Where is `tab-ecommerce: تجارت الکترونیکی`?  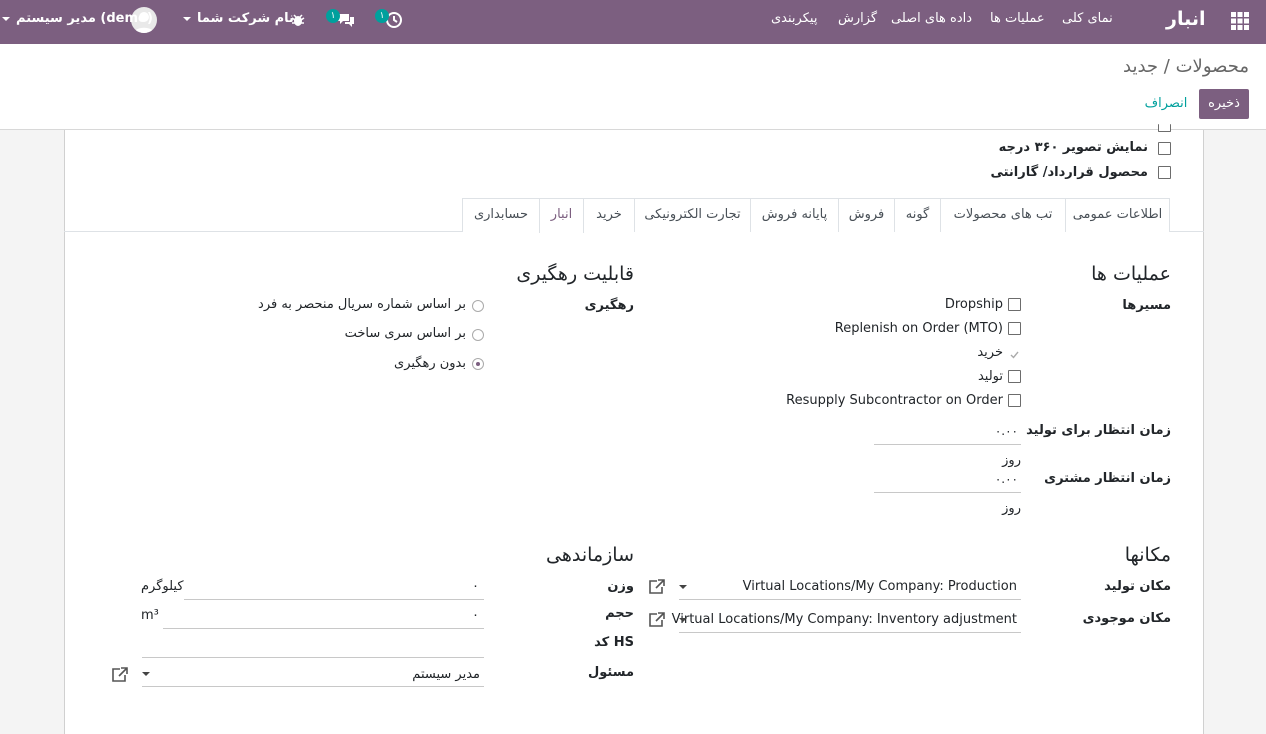
tab-ecommerce: تجارت الکترونیکی is located at coordinates (692, 215).